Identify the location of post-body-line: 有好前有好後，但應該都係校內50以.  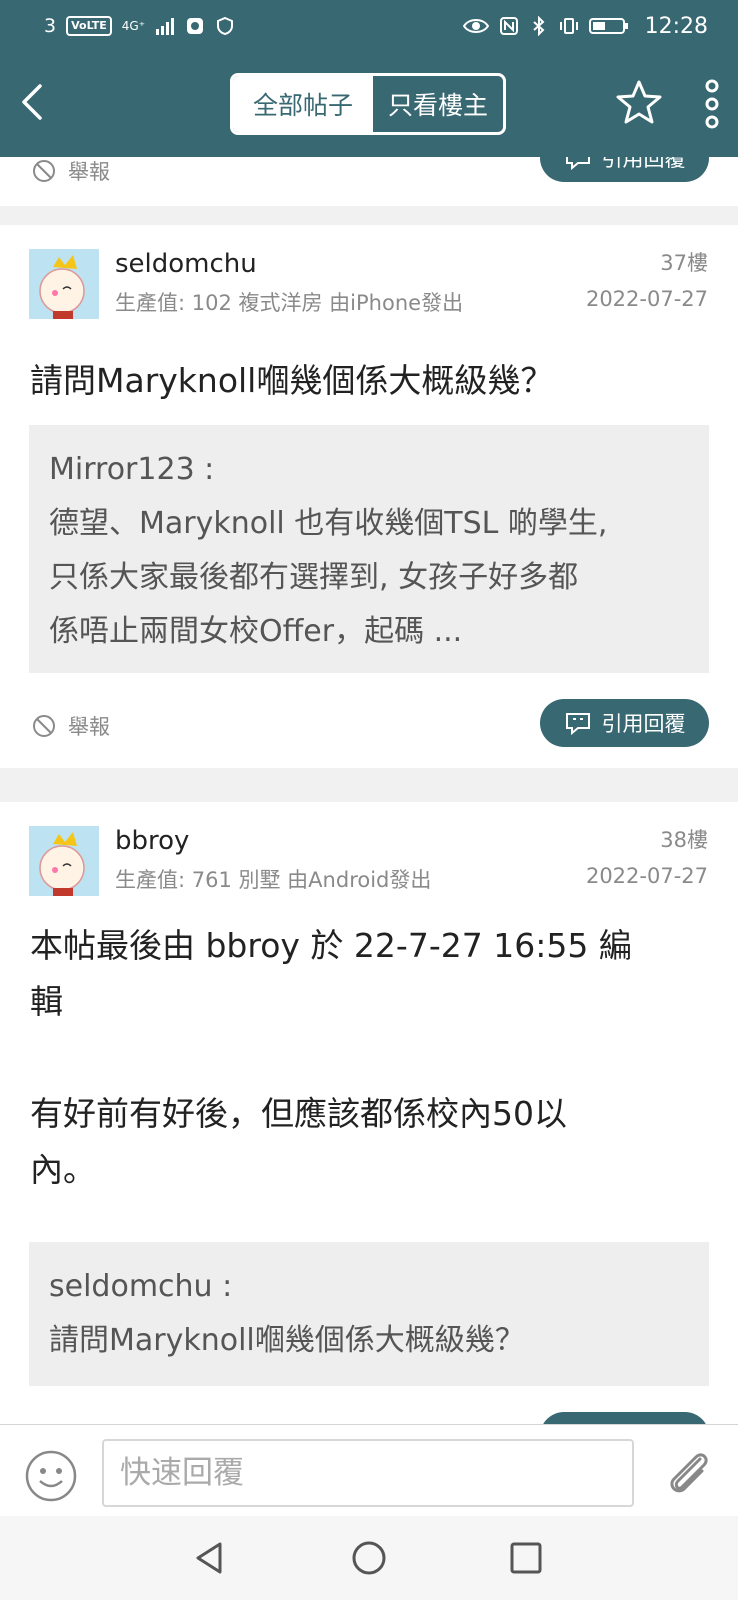
(298, 1113).